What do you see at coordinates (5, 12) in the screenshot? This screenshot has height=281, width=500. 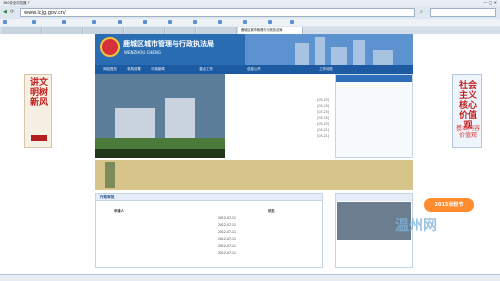 I see `back-icon: ◀` at bounding box center [5, 12].